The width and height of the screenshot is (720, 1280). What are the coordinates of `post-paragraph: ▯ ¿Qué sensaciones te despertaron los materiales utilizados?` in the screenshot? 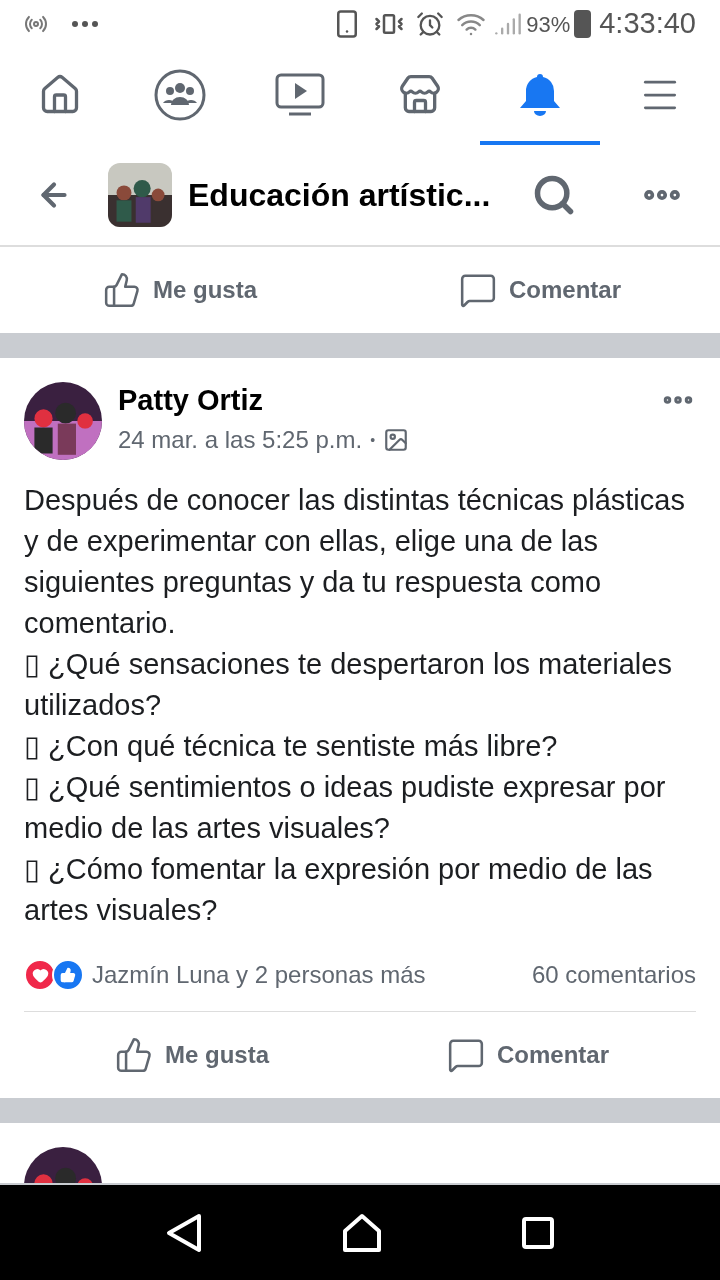 It's located at (348, 685).